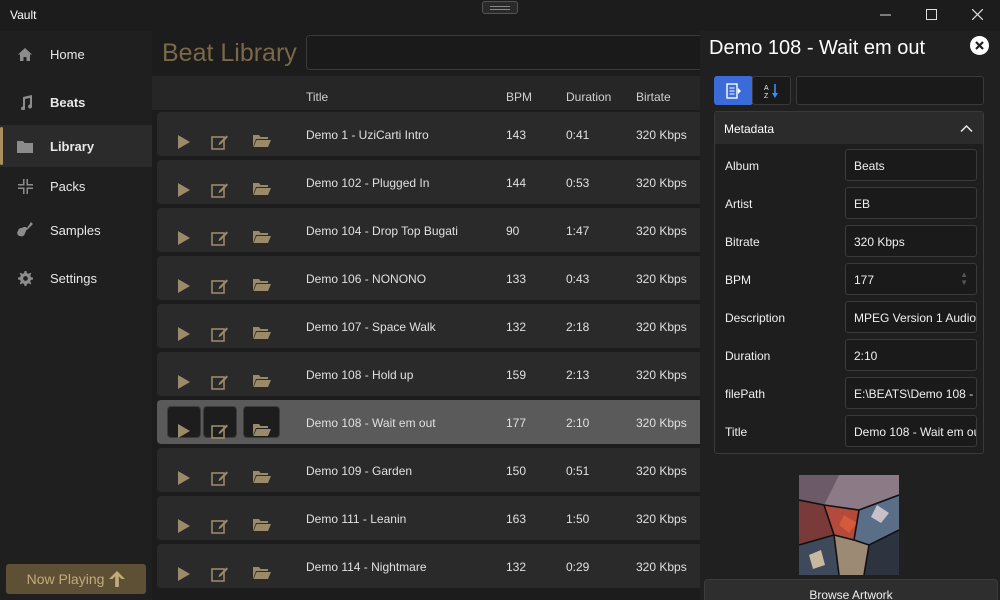 The width and height of the screenshot is (1000, 600). What do you see at coordinates (588, 97) in the screenshot?
I see `column-header-duration: Duration` at bounding box center [588, 97].